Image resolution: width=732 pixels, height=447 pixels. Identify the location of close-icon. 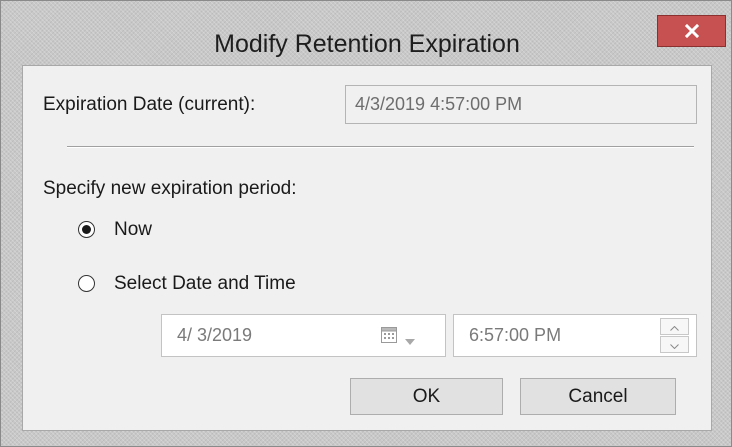
(691, 31).